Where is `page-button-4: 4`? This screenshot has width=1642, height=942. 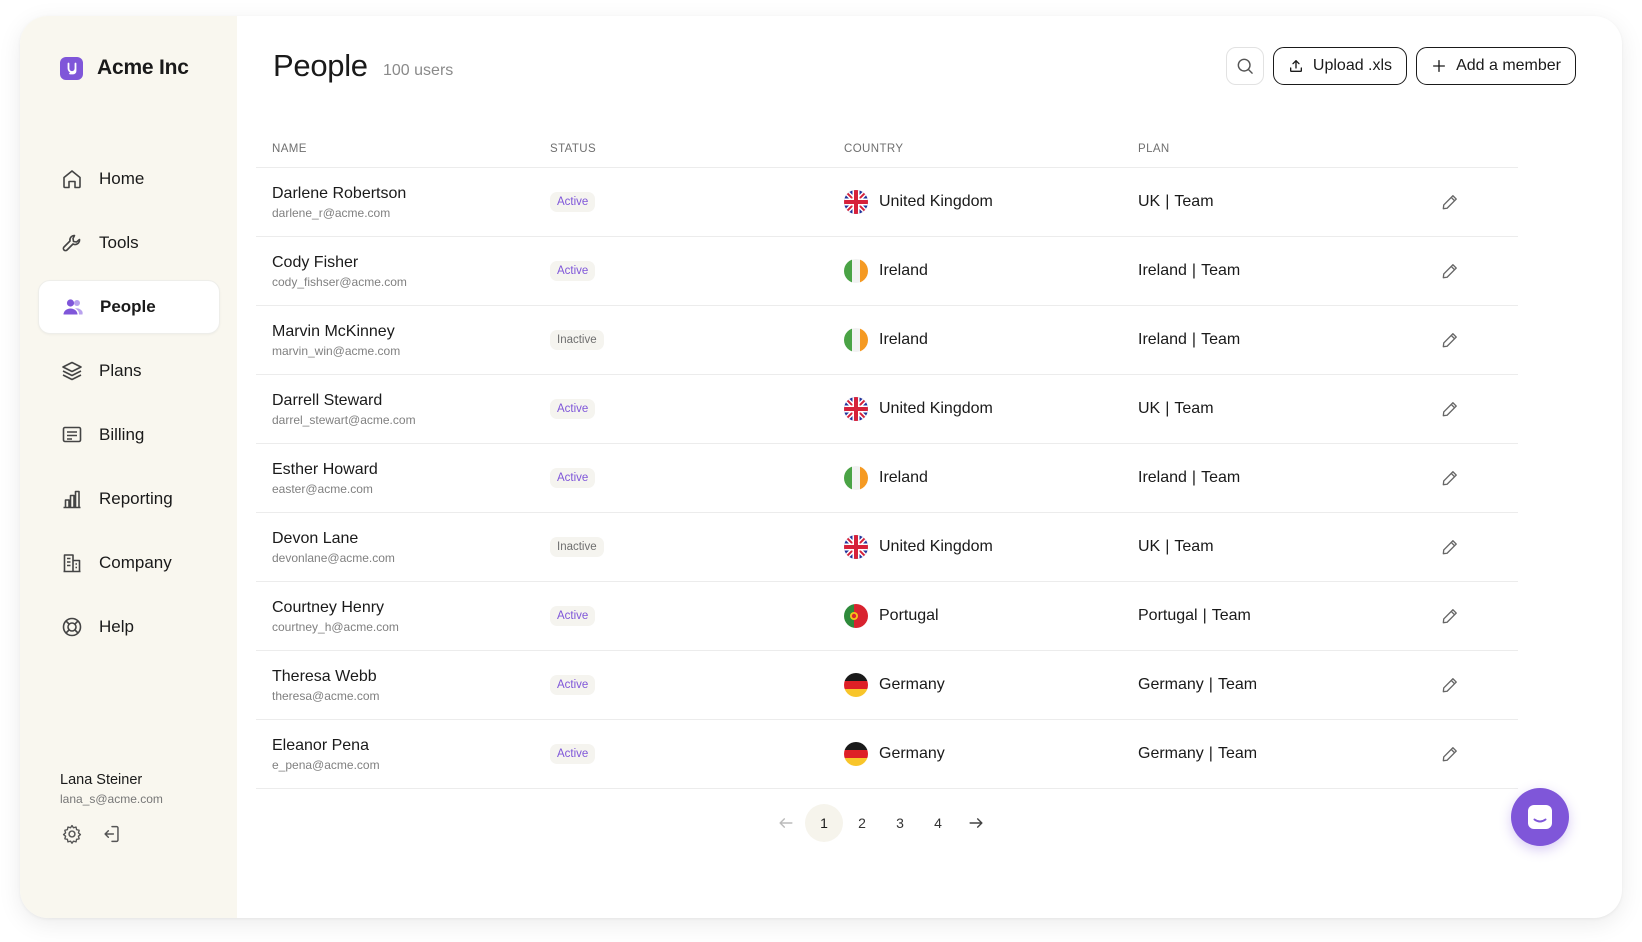 page-button-4: 4 is located at coordinates (938, 823).